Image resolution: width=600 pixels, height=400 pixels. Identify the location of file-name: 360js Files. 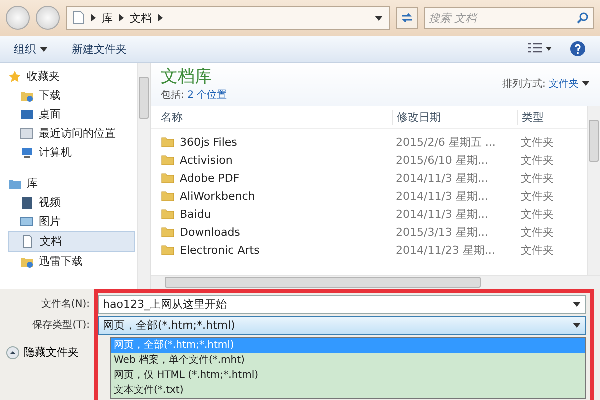
(209, 142).